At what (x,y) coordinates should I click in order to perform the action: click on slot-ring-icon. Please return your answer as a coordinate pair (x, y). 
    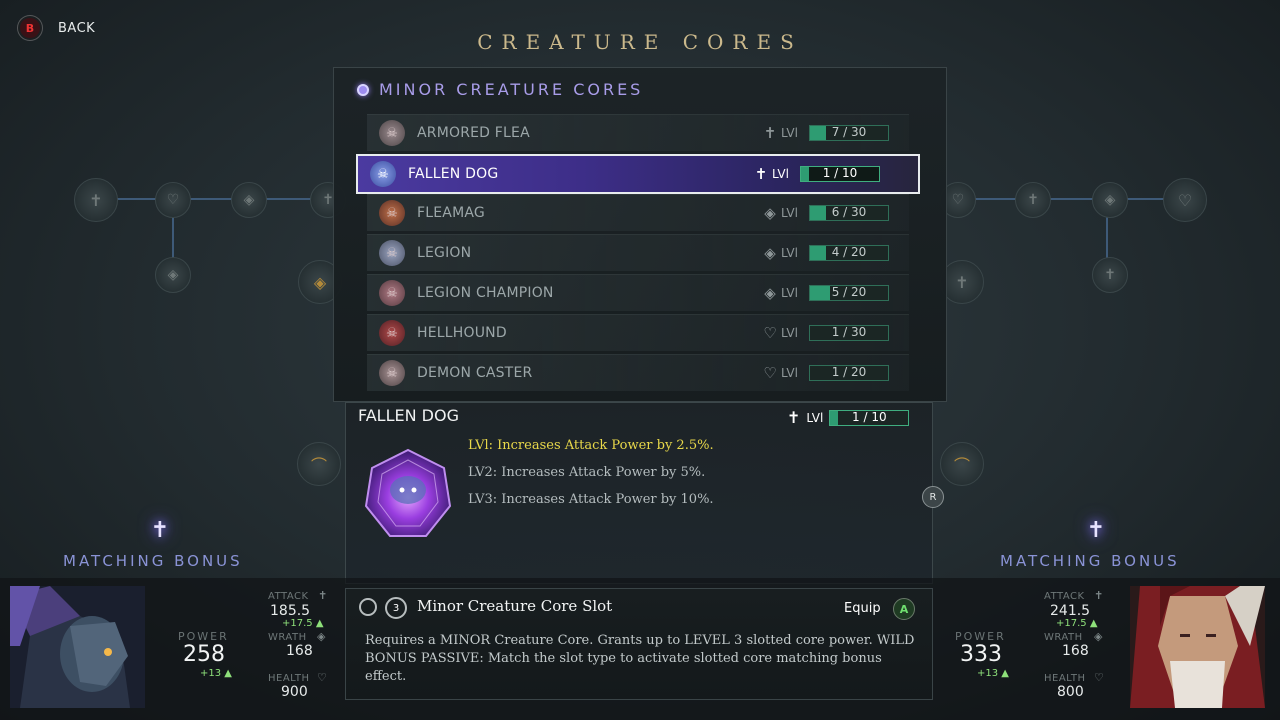
    Looking at the image, I should click on (368, 607).